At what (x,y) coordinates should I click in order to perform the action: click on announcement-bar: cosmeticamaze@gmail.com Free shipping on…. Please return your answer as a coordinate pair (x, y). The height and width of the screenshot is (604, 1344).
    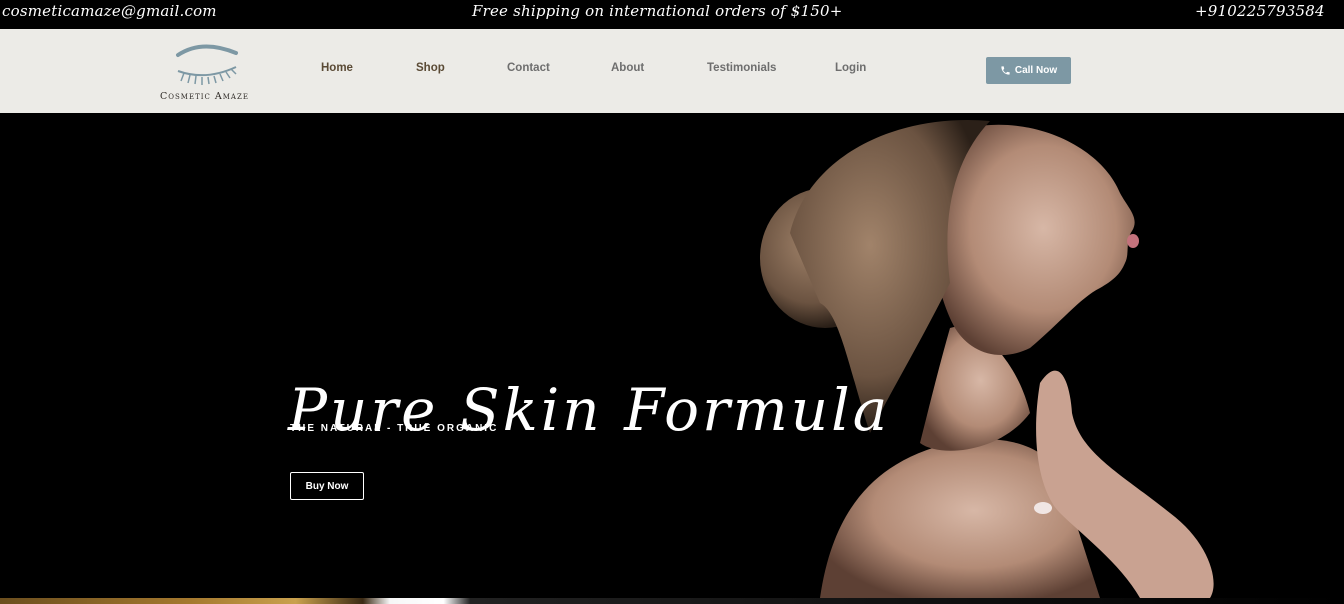
    Looking at the image, I should click on (672, 14).